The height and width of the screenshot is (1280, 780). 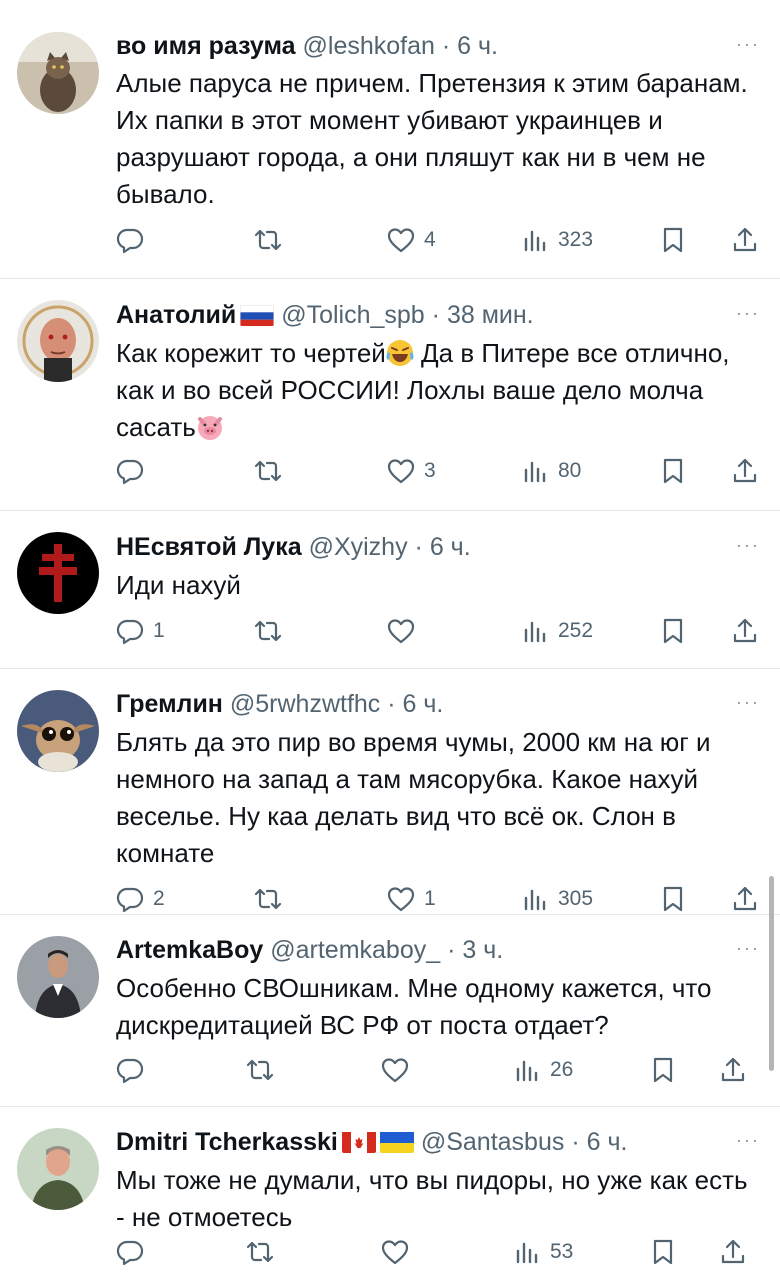 I want to click on display-name: Анатолий, so click(x=176, y=315).